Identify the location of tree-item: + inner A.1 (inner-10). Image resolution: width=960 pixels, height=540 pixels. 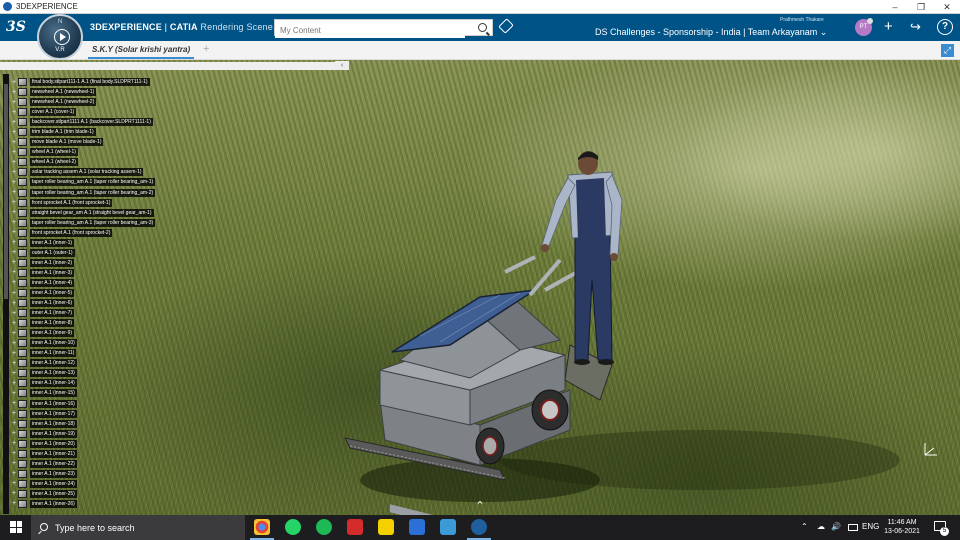
(83, 343).